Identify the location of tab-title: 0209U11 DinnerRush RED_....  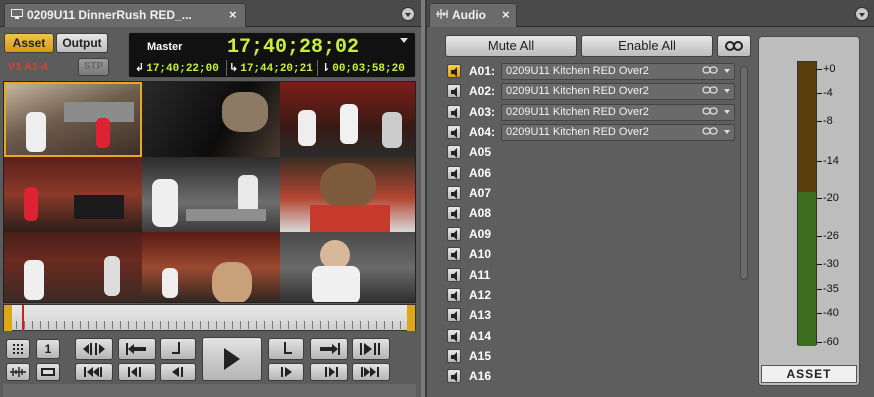
(109, 15).